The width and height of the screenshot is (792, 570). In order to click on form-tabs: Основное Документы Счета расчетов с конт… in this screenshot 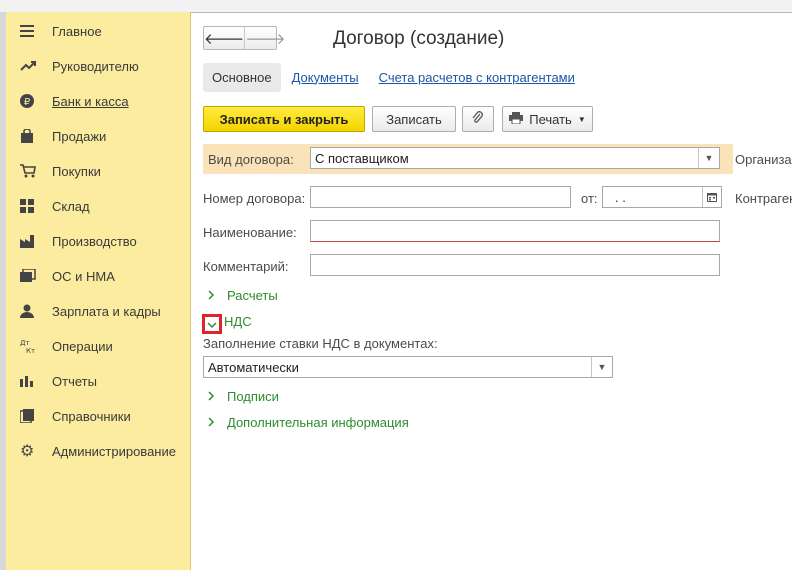, I will do `click(389, 77)`.